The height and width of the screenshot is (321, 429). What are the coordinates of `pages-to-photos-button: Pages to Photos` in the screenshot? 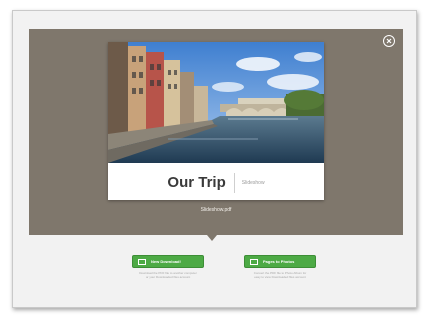 It's located at (280, 261).